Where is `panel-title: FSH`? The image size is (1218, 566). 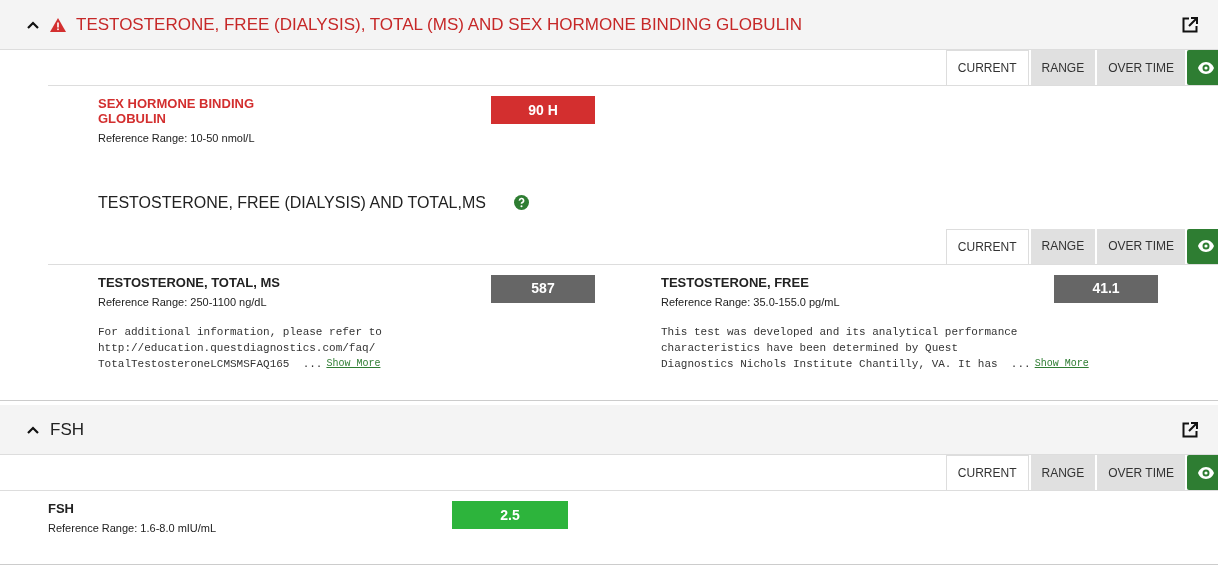 panel-title: FSH is located at coordinates (67, 429).